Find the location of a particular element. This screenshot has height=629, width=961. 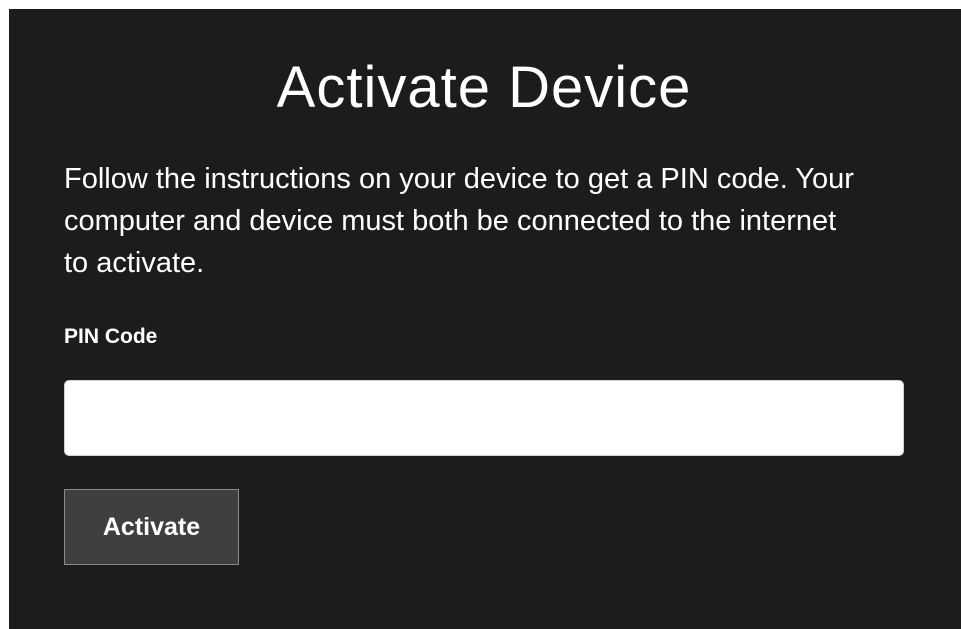

activate-button: Activate is located at coordinates (151, 527).